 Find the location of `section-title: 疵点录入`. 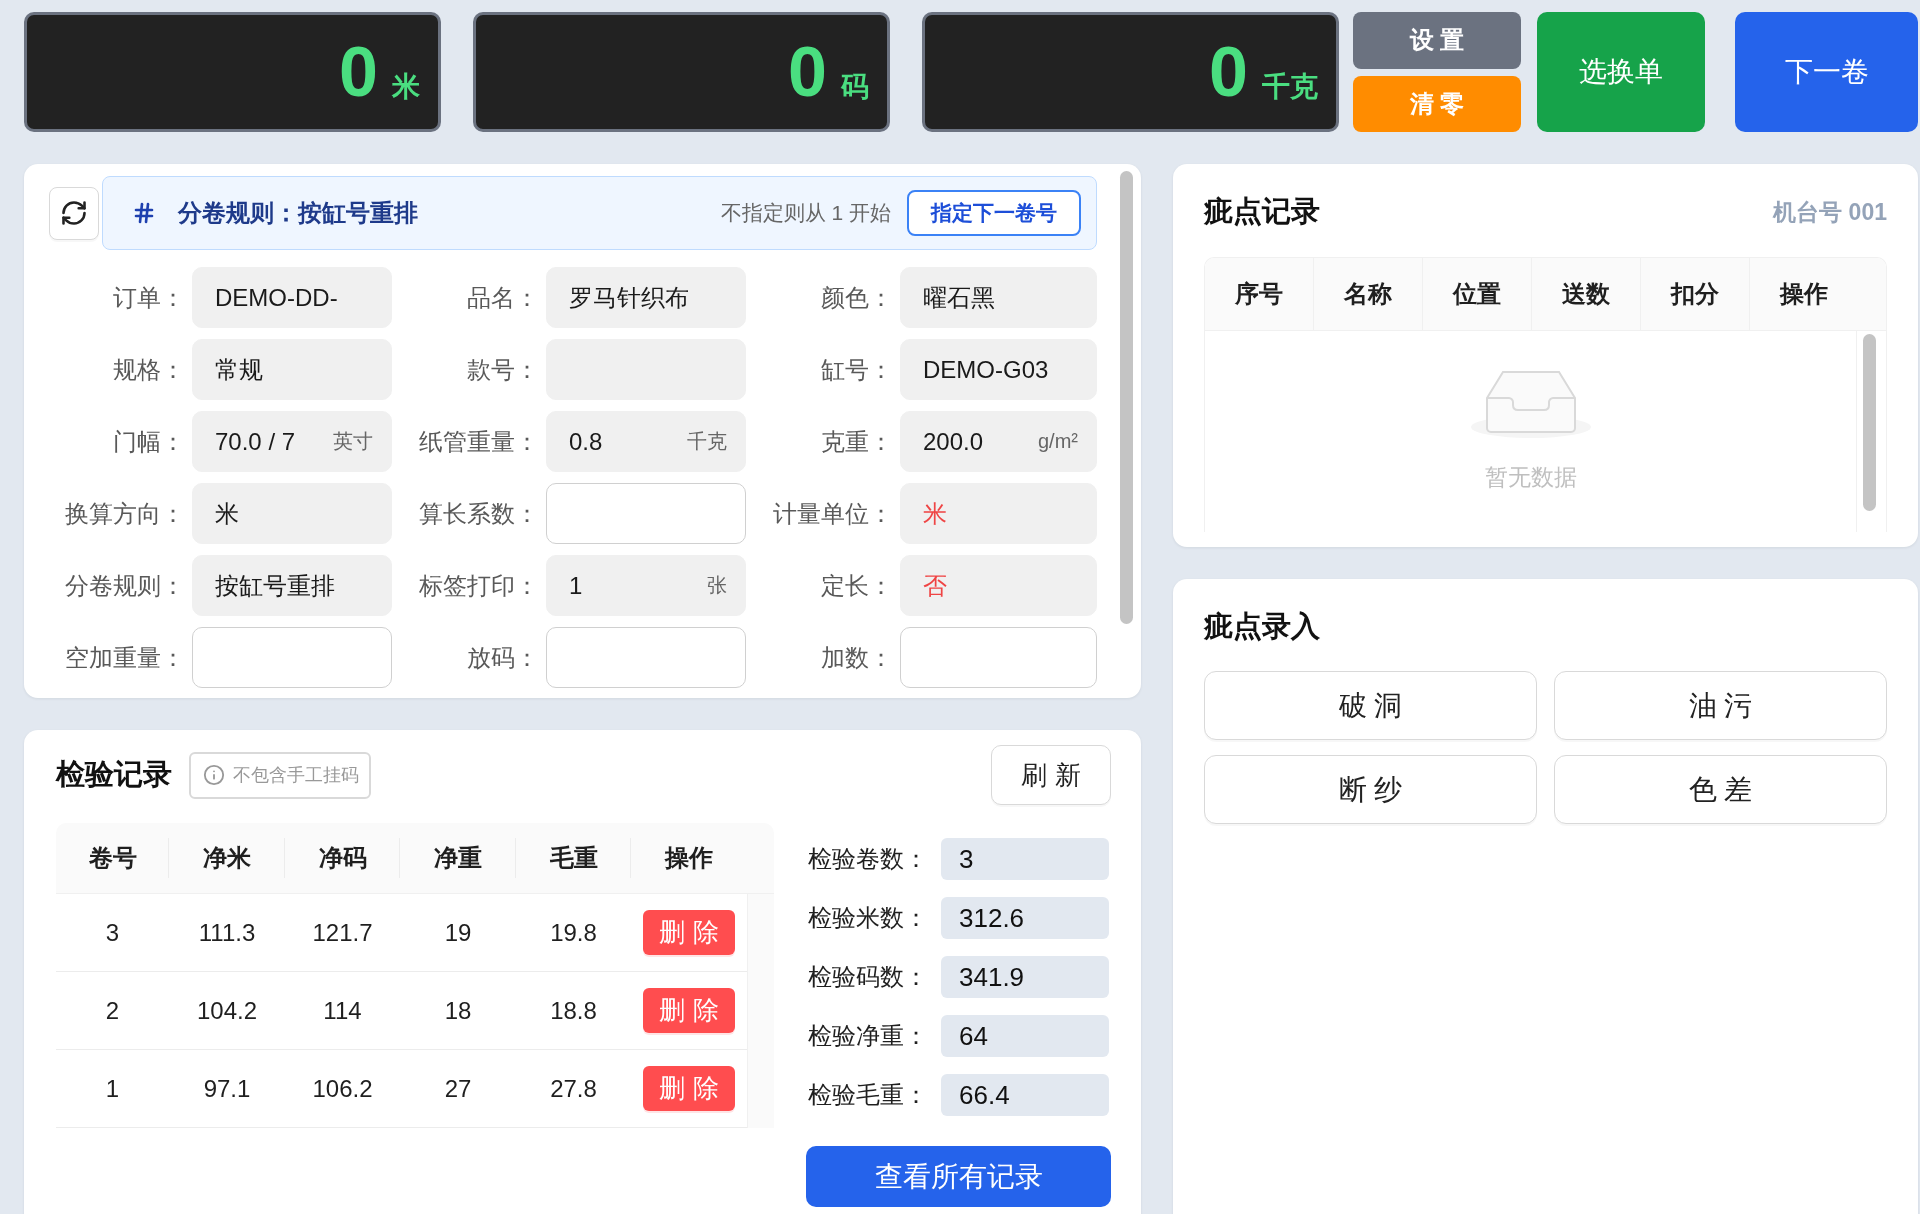

section-title: 疵点录入 is located at coordinates (1262, 626).